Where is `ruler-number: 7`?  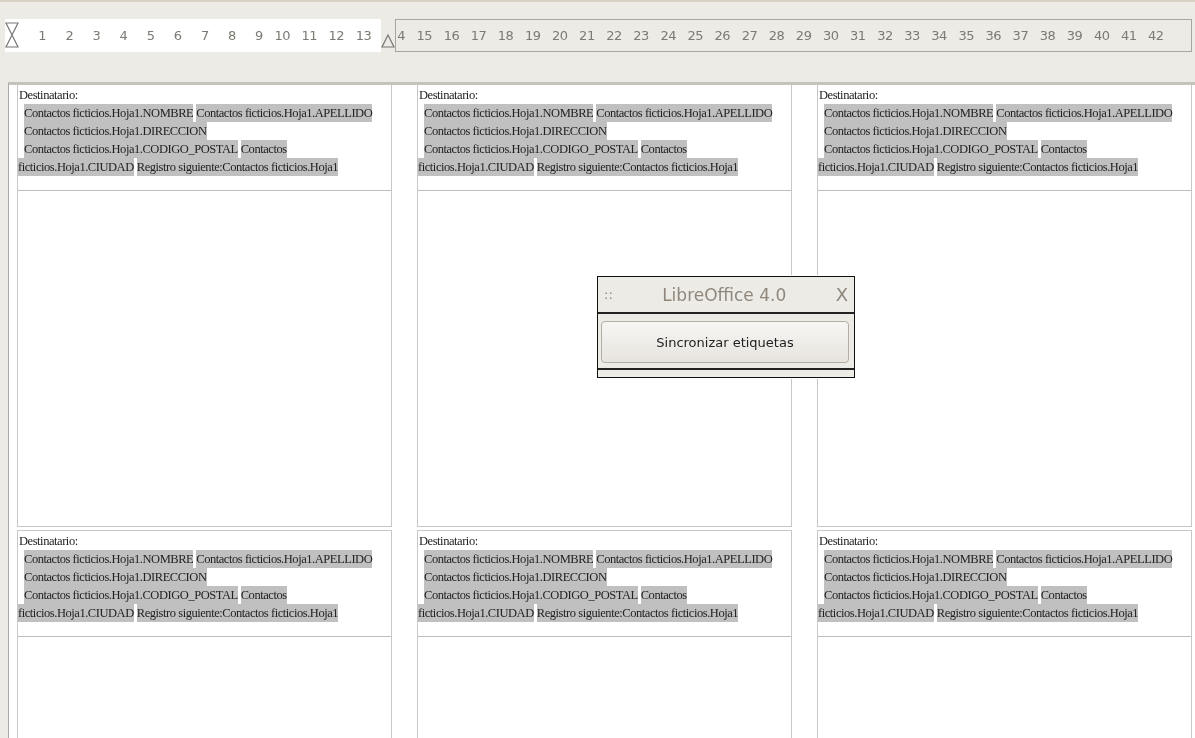 ruler-number: 7 is located at coordinates (204, 35).